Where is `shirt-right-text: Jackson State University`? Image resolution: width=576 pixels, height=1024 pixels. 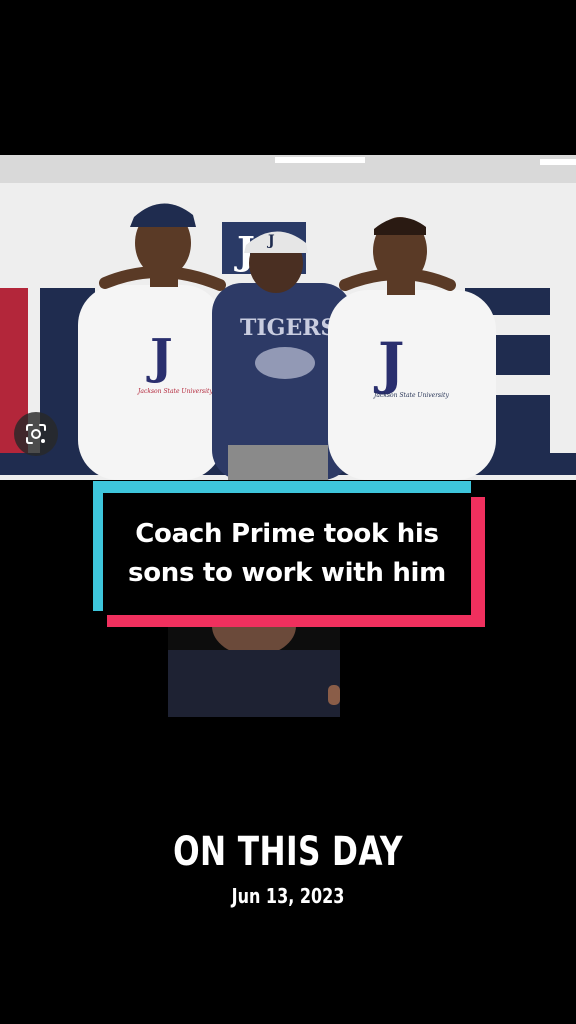 shirt-right-text: Jackson State University is located at coordinates (410, 395).